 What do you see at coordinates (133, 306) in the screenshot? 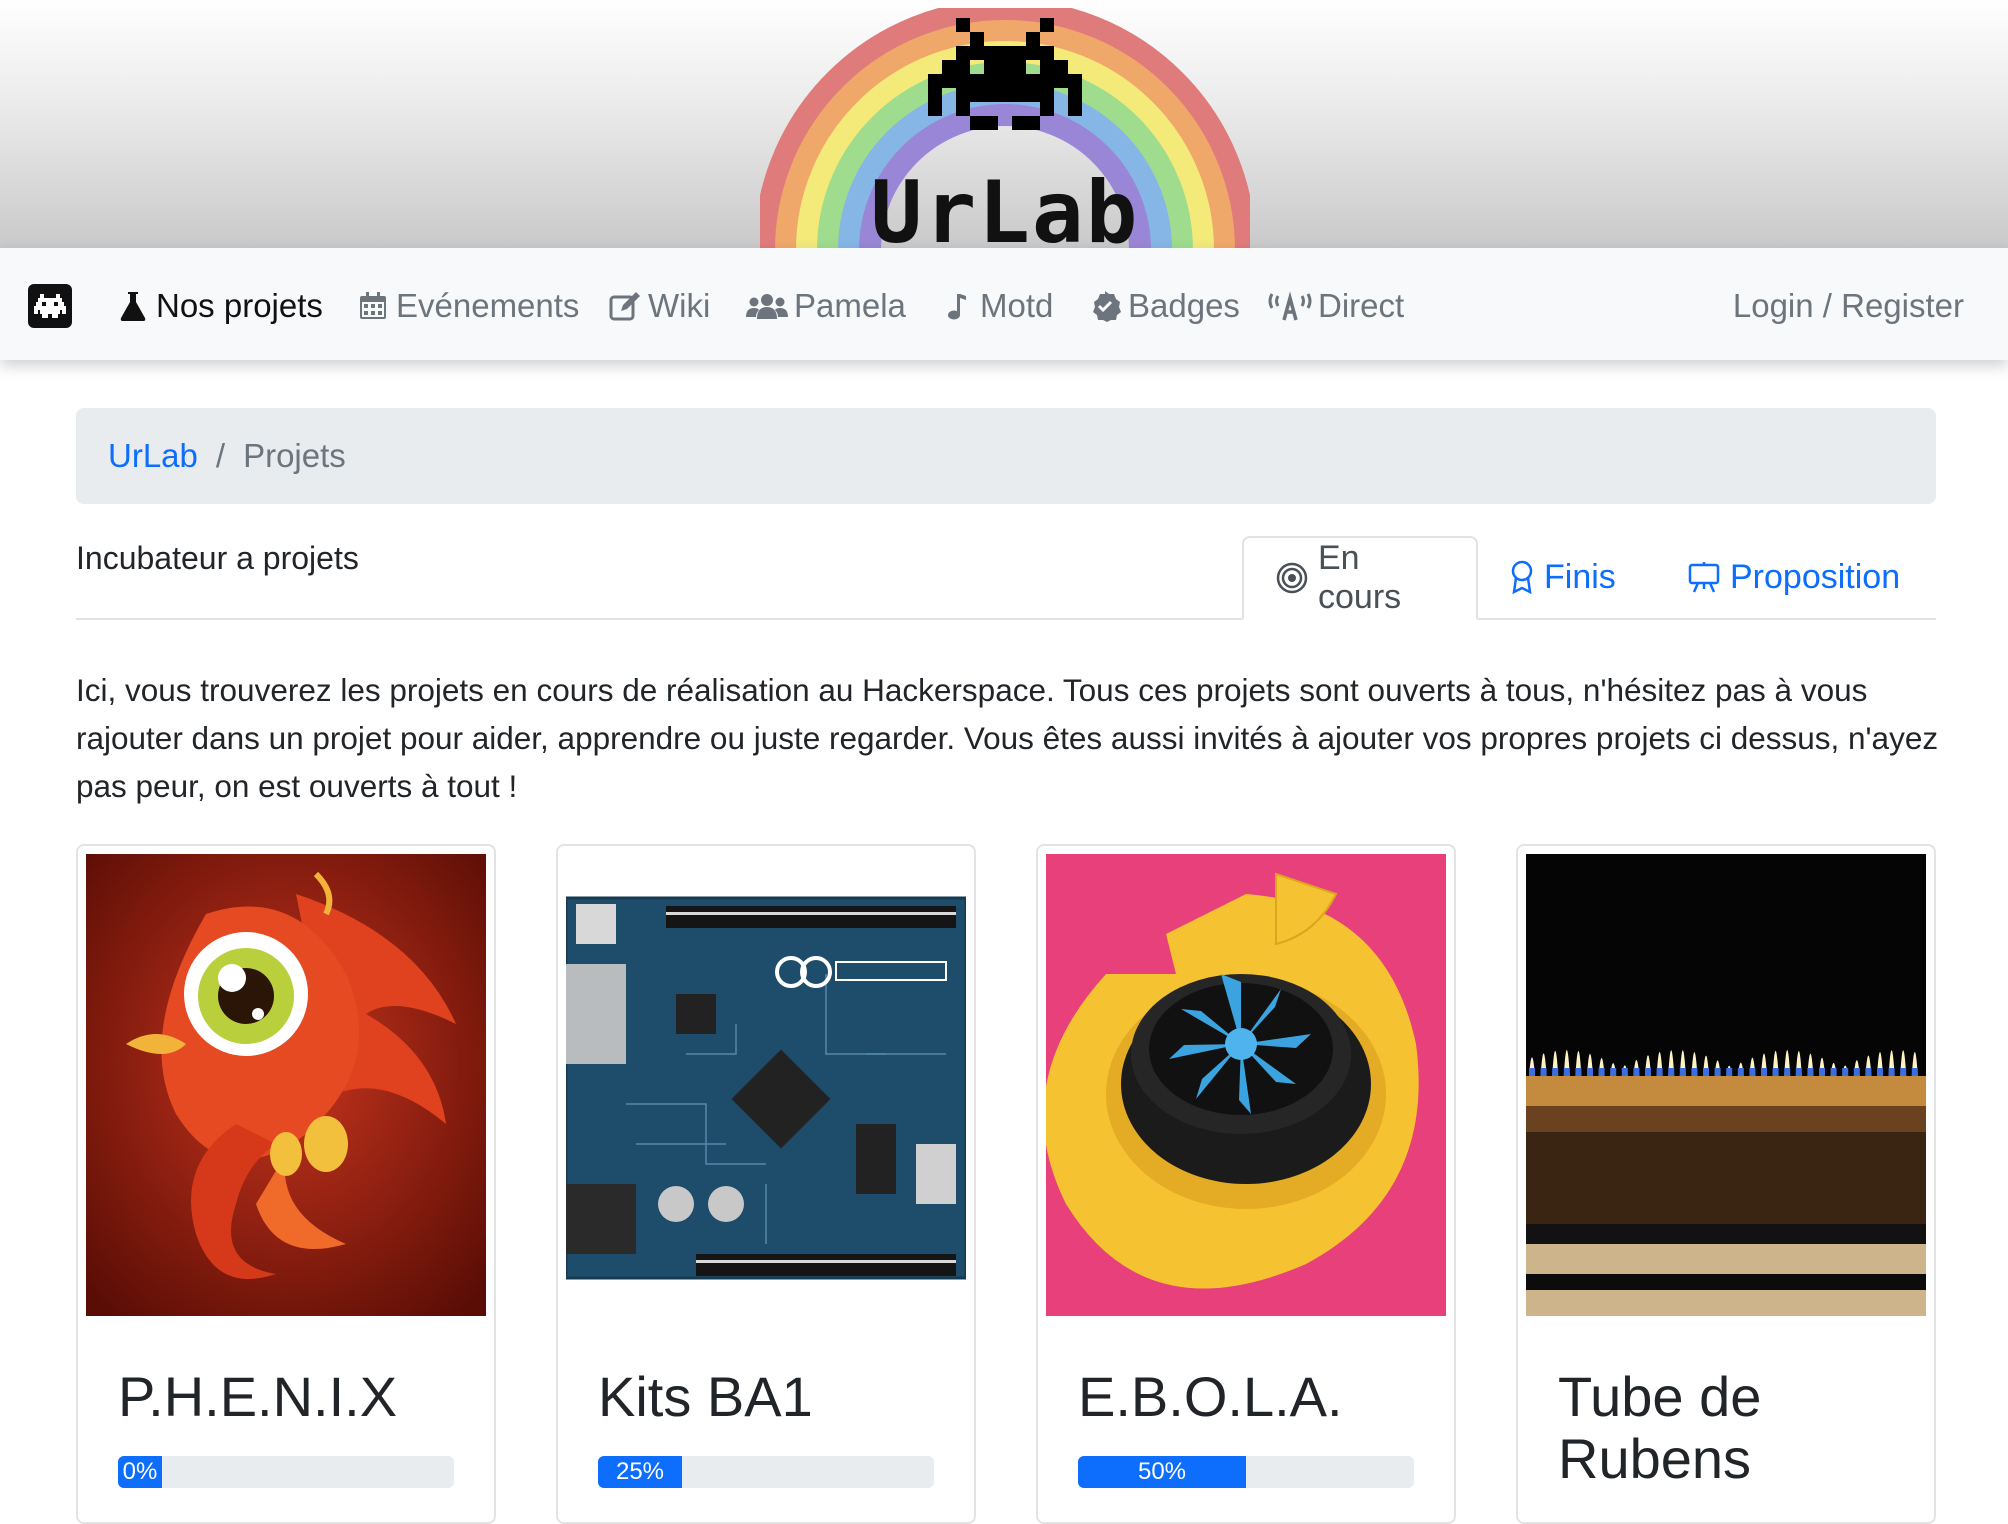
I see `flask-icon` at bounding box center [133, 306].